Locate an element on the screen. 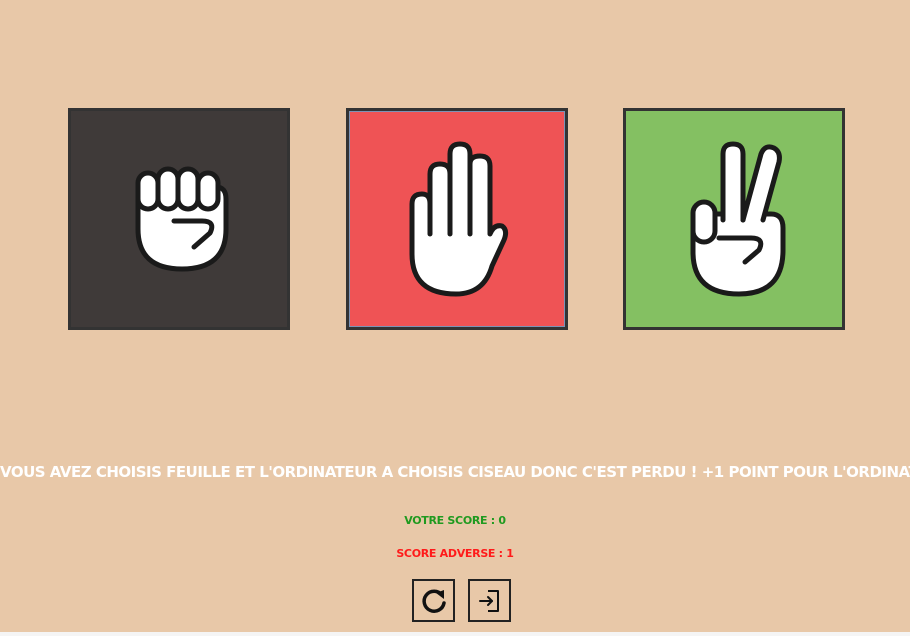 This screenshot has height=636, width=910. restart-icon is located at coordinates (433, 601).